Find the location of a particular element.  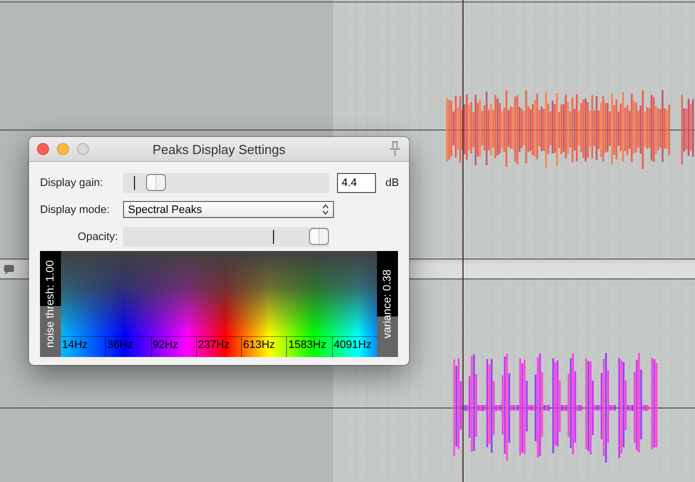

gain-field: 4.4 is located at coordinates (356, 182).